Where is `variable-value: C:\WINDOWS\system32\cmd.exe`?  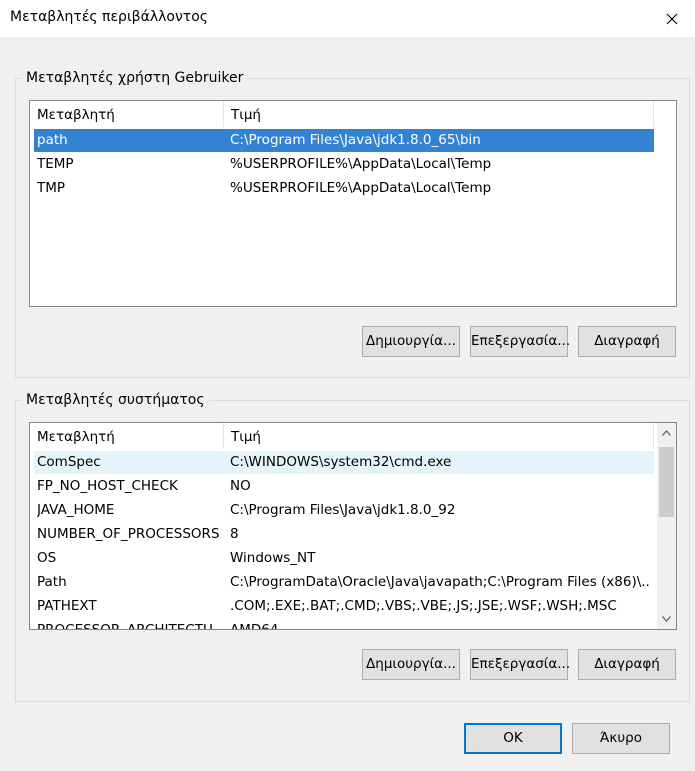
variable-value: C:\WINDOWS\system32\cmd.exe is located at coordinates (341, 462).